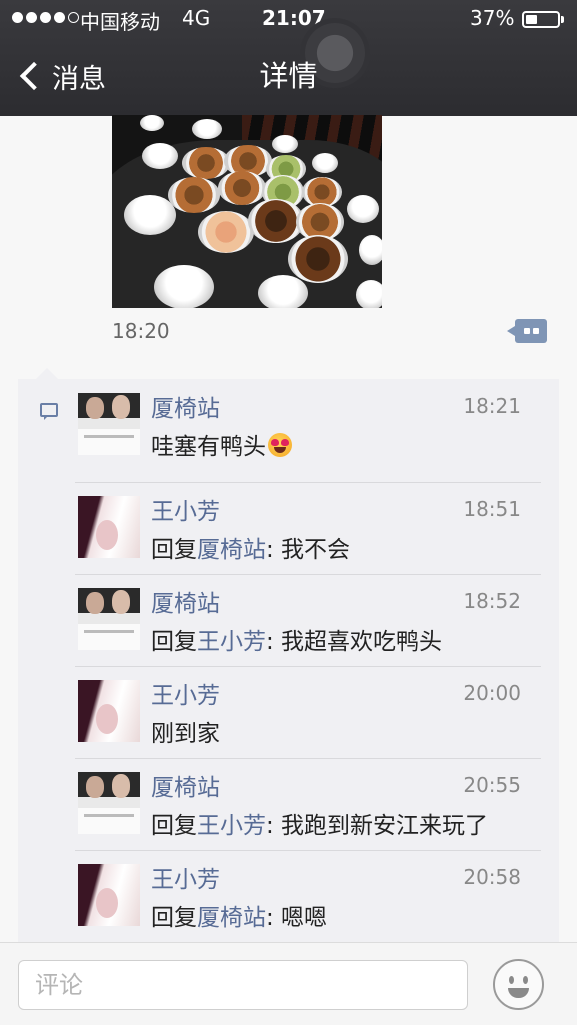  Describe the element at coordinates (492, 601) in the screenshot. I see `comment-time: 18:52` at that location.